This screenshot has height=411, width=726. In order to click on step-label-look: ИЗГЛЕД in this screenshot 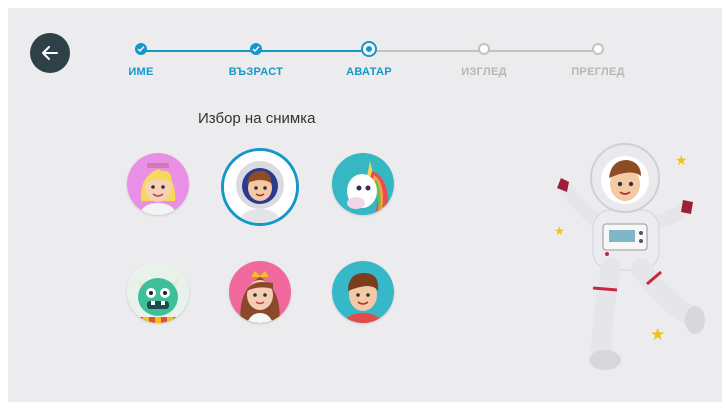, I will do `click(484, 72)`.